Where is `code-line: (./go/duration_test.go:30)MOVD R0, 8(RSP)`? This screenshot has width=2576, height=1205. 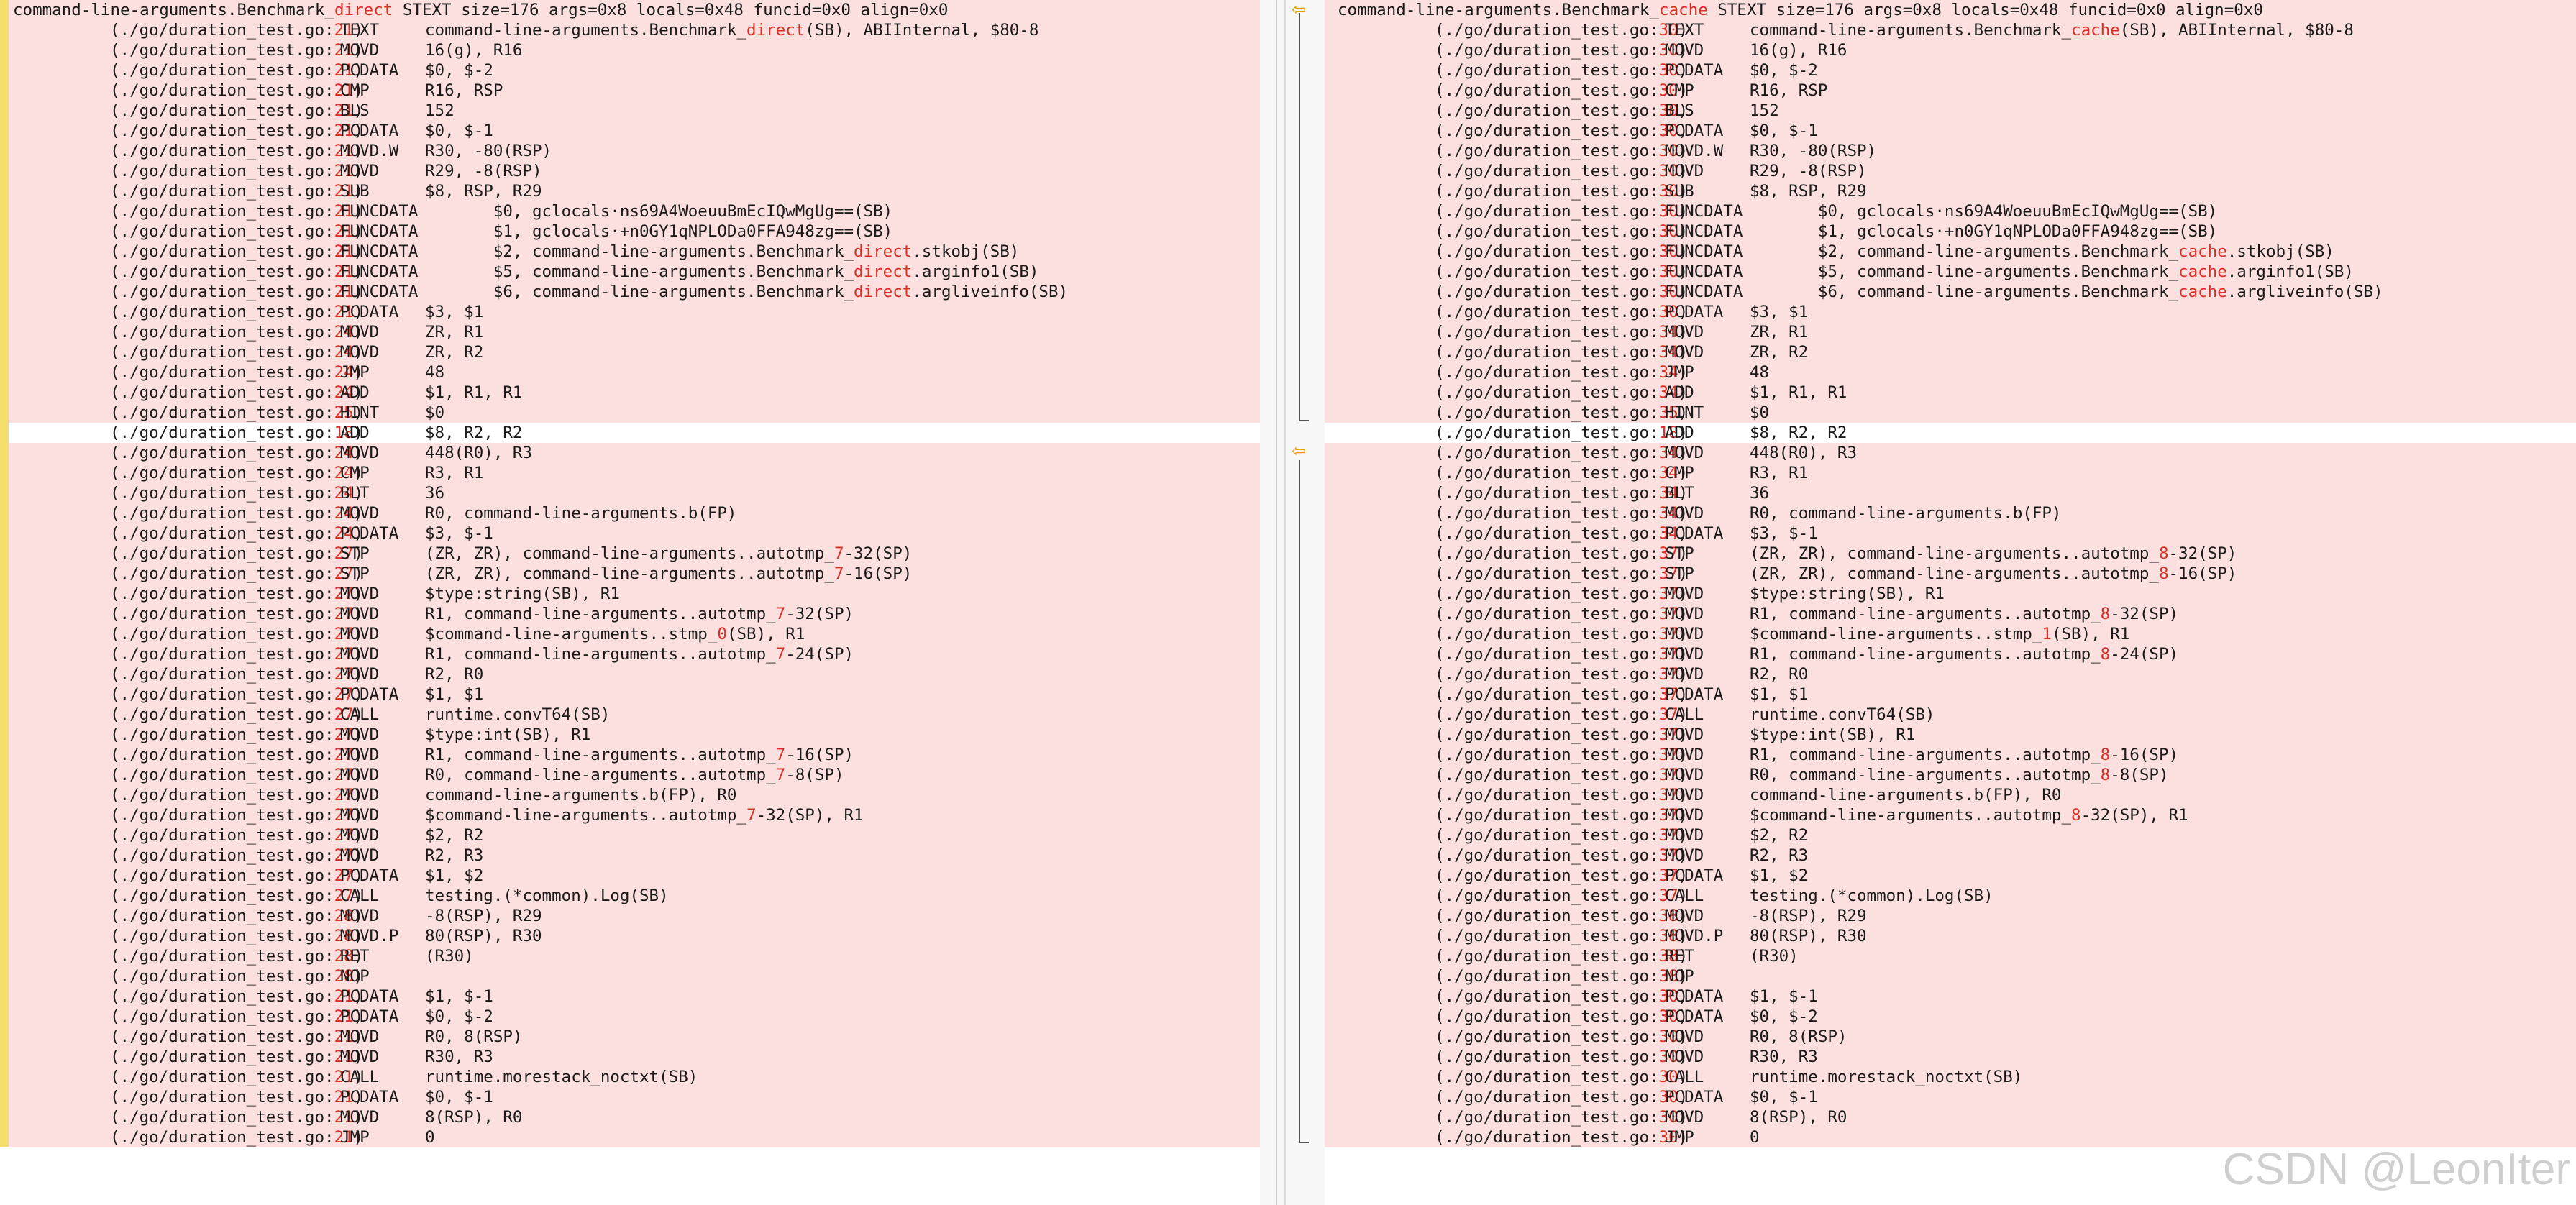 code-line: (./go/duration_test.go:30)MOVD R0, 8(RSP) is located at coordinates (1592, 1037).